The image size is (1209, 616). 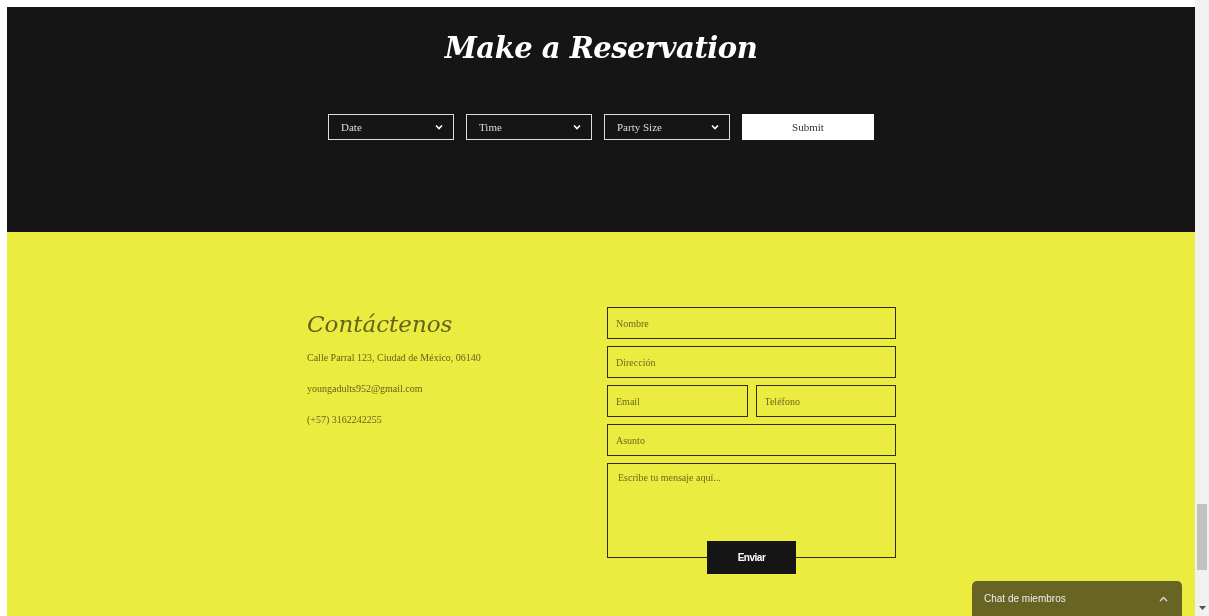 What do you see at coordinates (1202, 608) in the screenshot?
I see `scroll-down-icon` at bounding box center [1202, 608].